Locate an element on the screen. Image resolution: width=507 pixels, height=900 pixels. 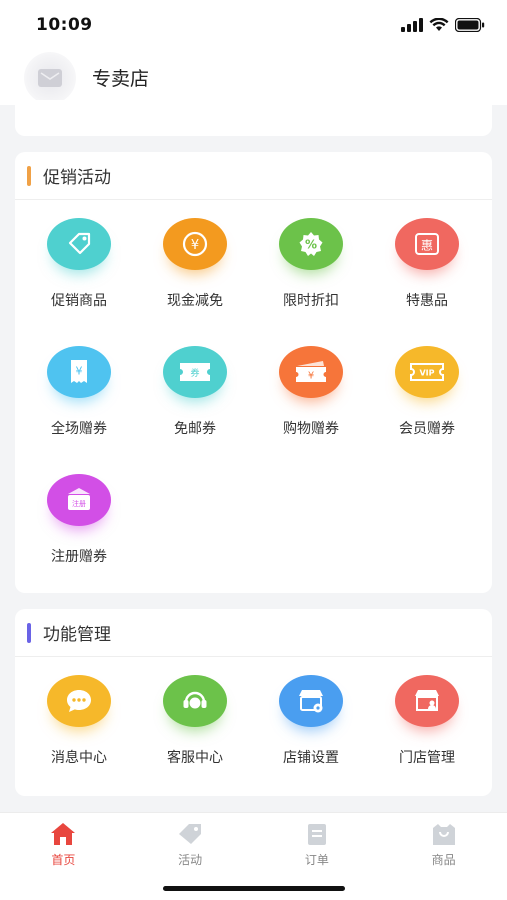
promo-item-label: 免邮券 is located at coordinates (195, 429).